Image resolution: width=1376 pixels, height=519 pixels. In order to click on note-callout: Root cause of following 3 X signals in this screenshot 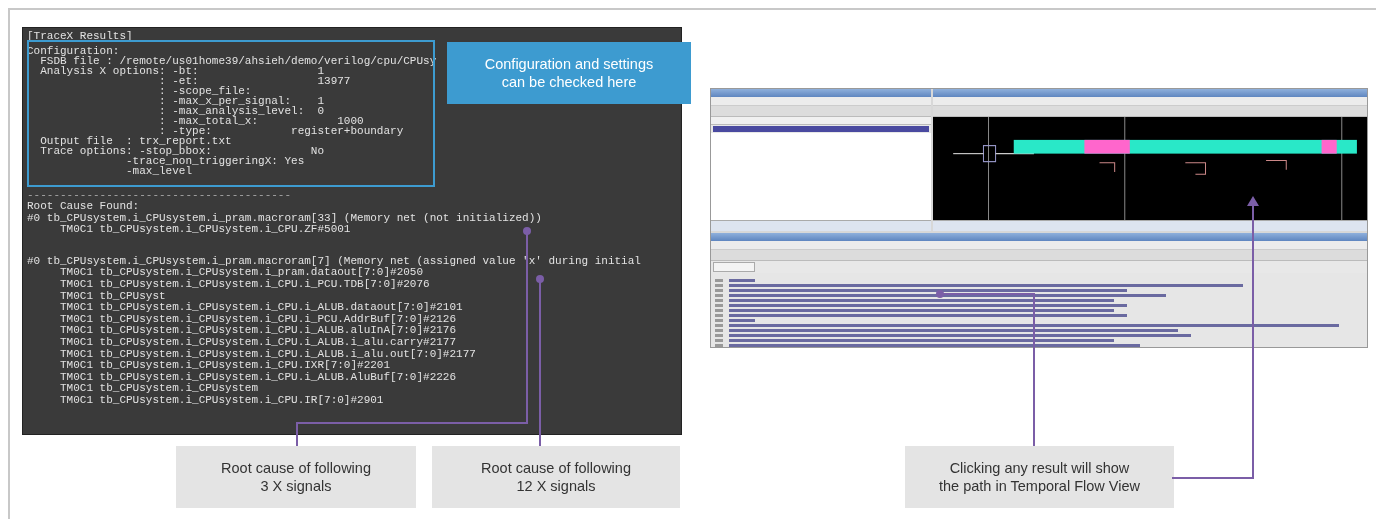, I will do `click(296, 477)`.